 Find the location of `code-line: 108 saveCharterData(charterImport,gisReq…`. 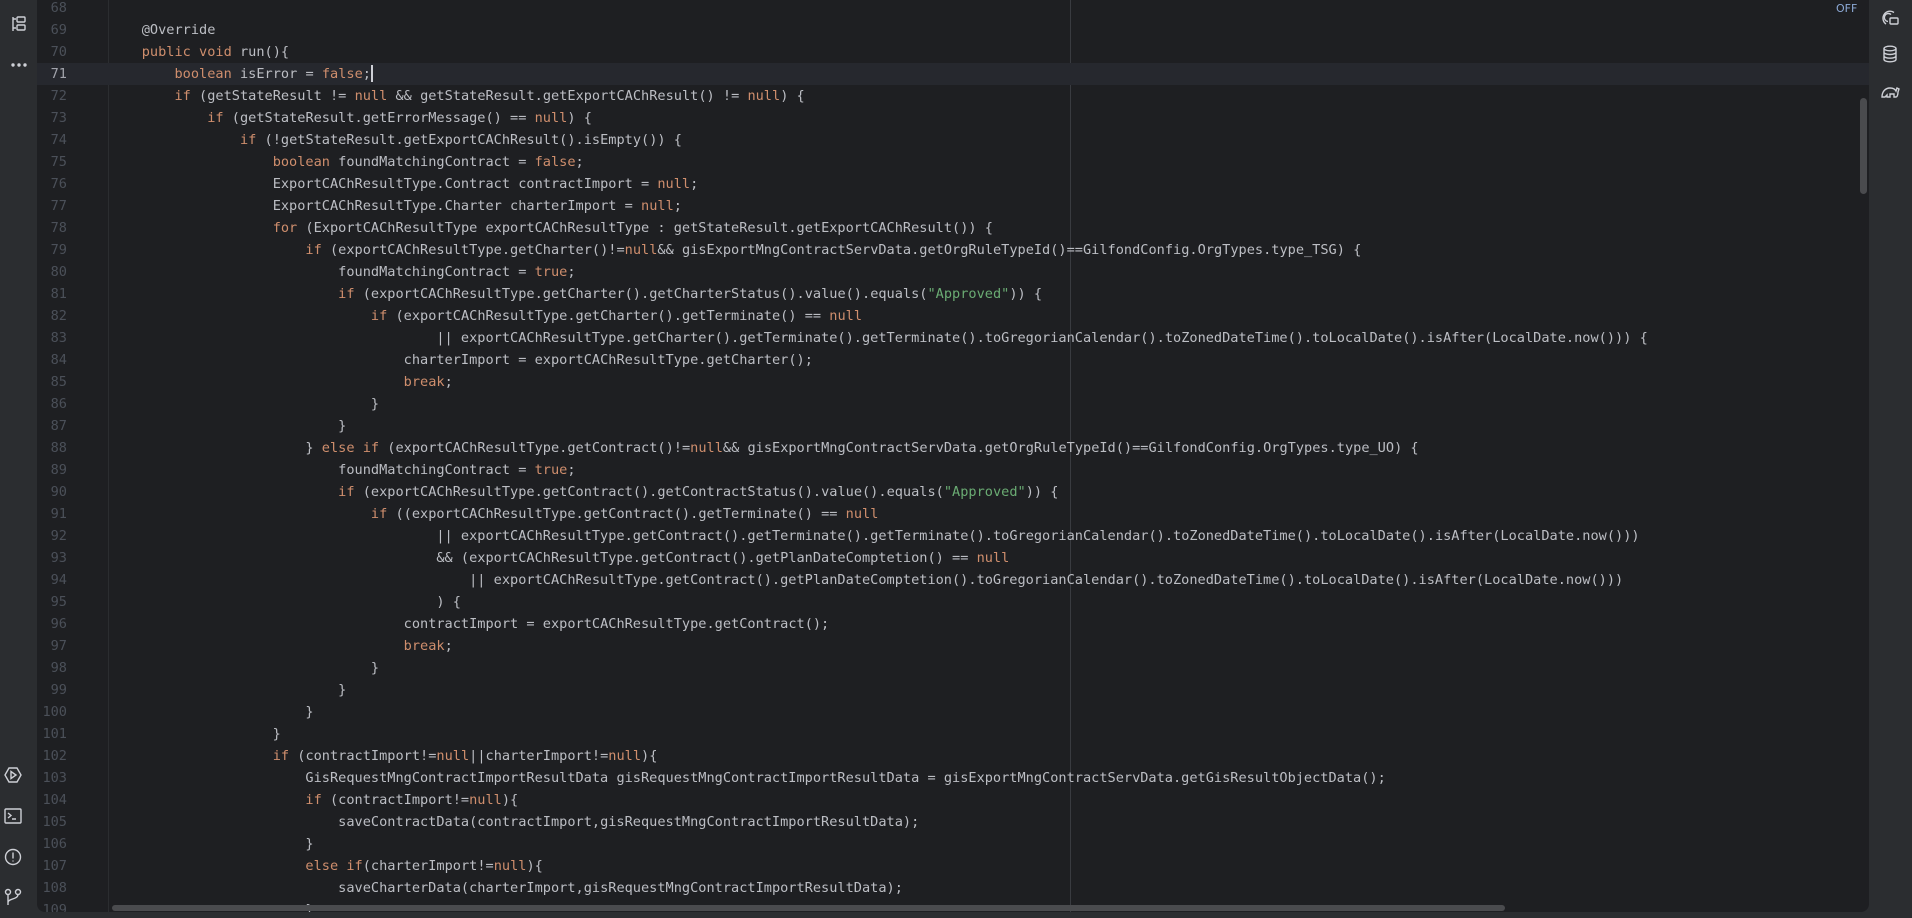

code-line: 108 saveCharterData(charterImport,gisReq… is located at coordinates (953, 888).